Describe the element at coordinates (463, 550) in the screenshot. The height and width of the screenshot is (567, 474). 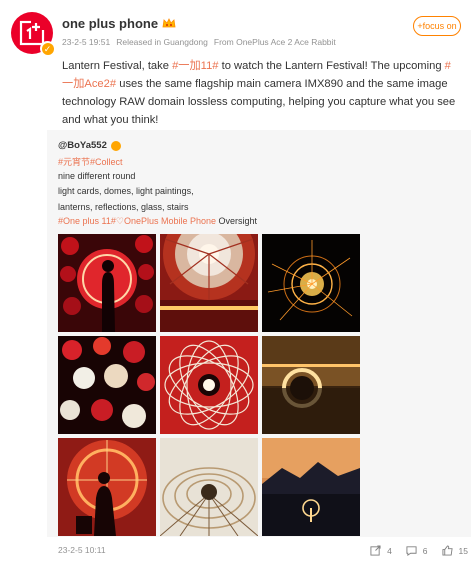
I see `like-count: 15` at that location.